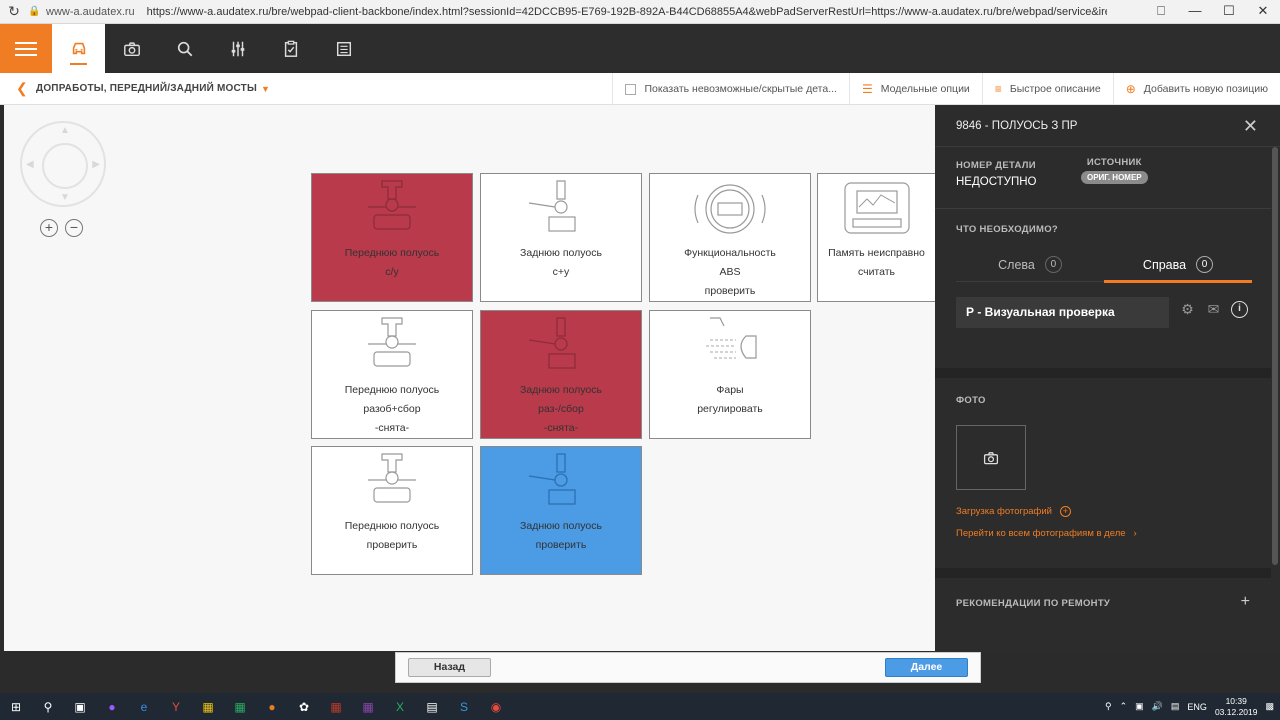 Image resolution: width=1280 pixels, height=720 pixels. I want to click on sliders-icon, so click(237, 48).